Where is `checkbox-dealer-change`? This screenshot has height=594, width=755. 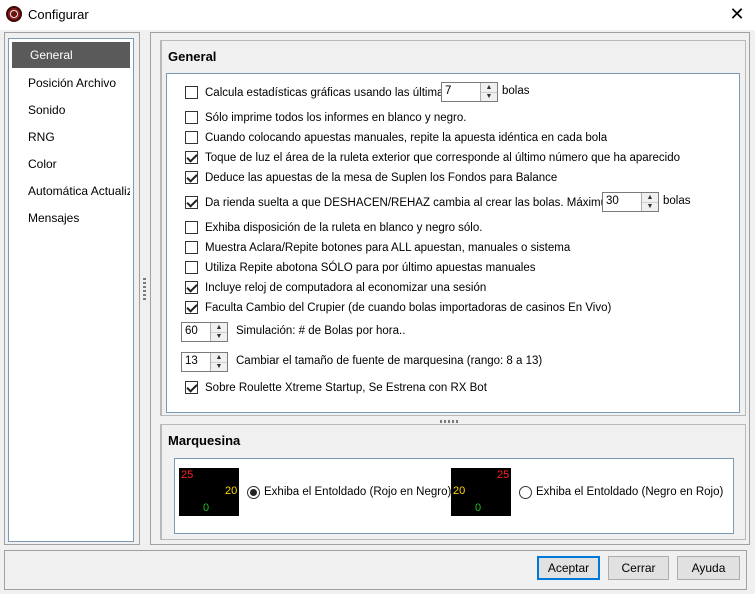 checkbox-dealer-change is located at coordinates (191, 307).